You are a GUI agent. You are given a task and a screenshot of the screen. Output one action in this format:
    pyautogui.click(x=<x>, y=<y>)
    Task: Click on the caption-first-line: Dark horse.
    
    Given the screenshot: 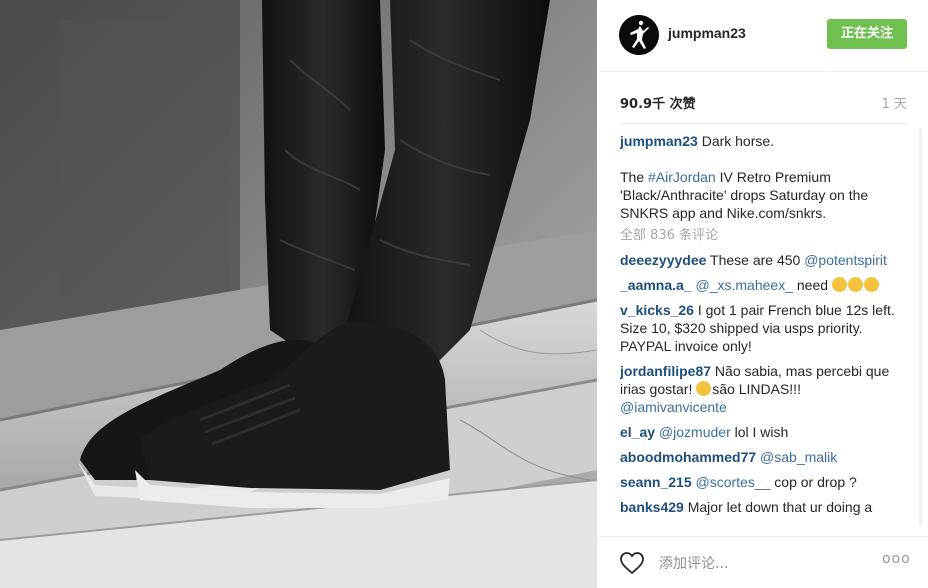 What is the action you would take?
    pyautogui.click(x=736, y=141)
    